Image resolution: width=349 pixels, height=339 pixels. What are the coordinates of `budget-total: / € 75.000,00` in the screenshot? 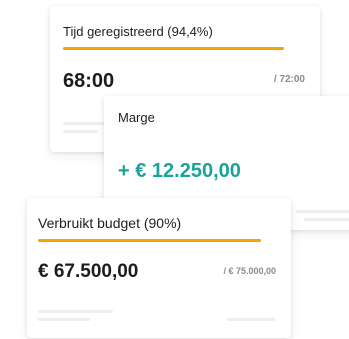 It's located at (249, 271).